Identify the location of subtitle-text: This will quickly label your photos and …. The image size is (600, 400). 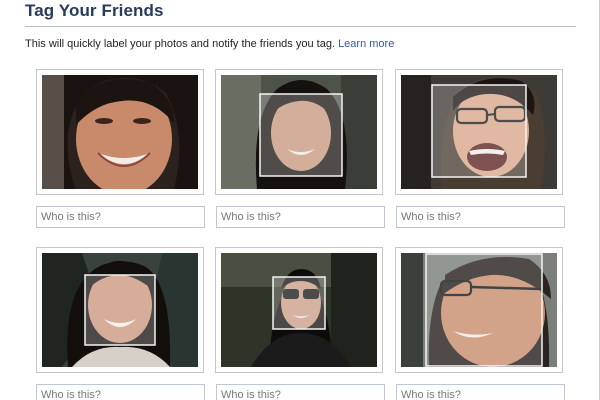
(180, 44).